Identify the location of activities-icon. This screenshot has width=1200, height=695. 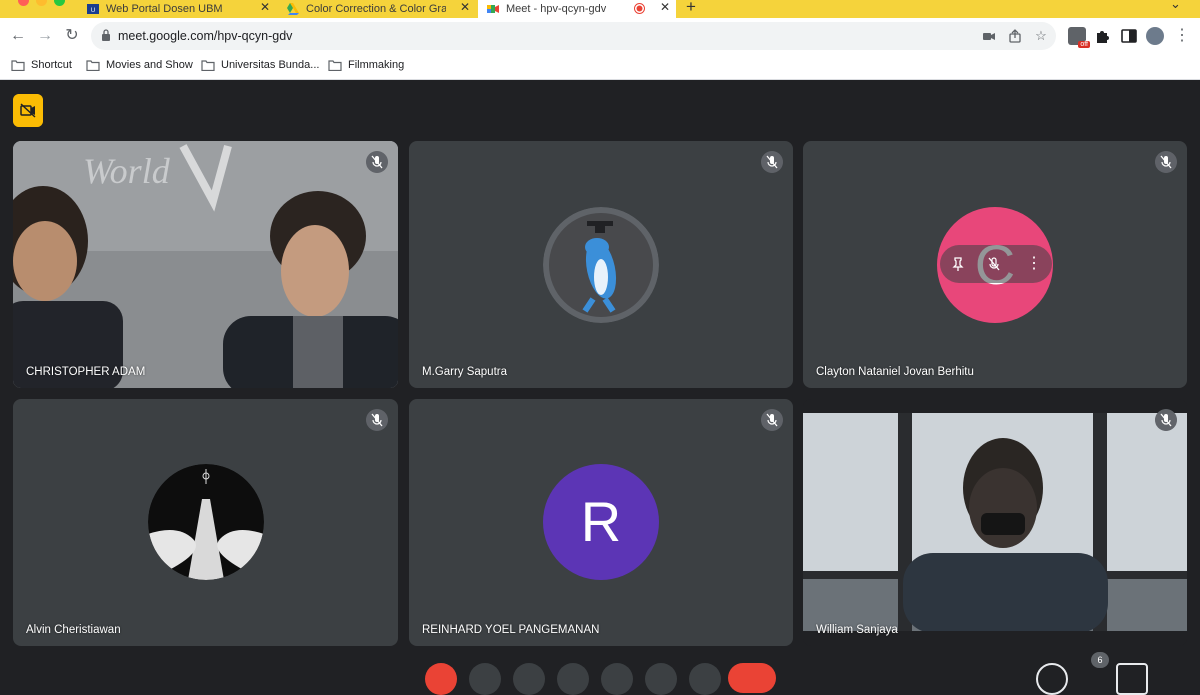
(1174, 679).